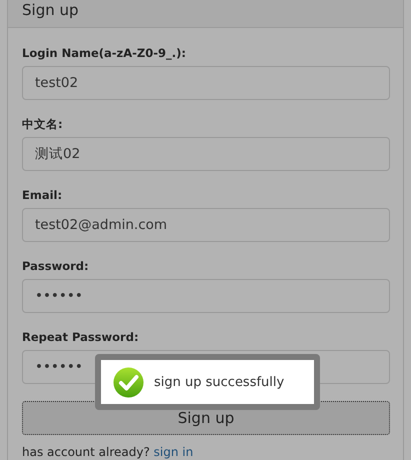 The image size is (411, 460). Describe the element at coordinates (128, 382) in the screenshot. I see `check-icon` at that location.